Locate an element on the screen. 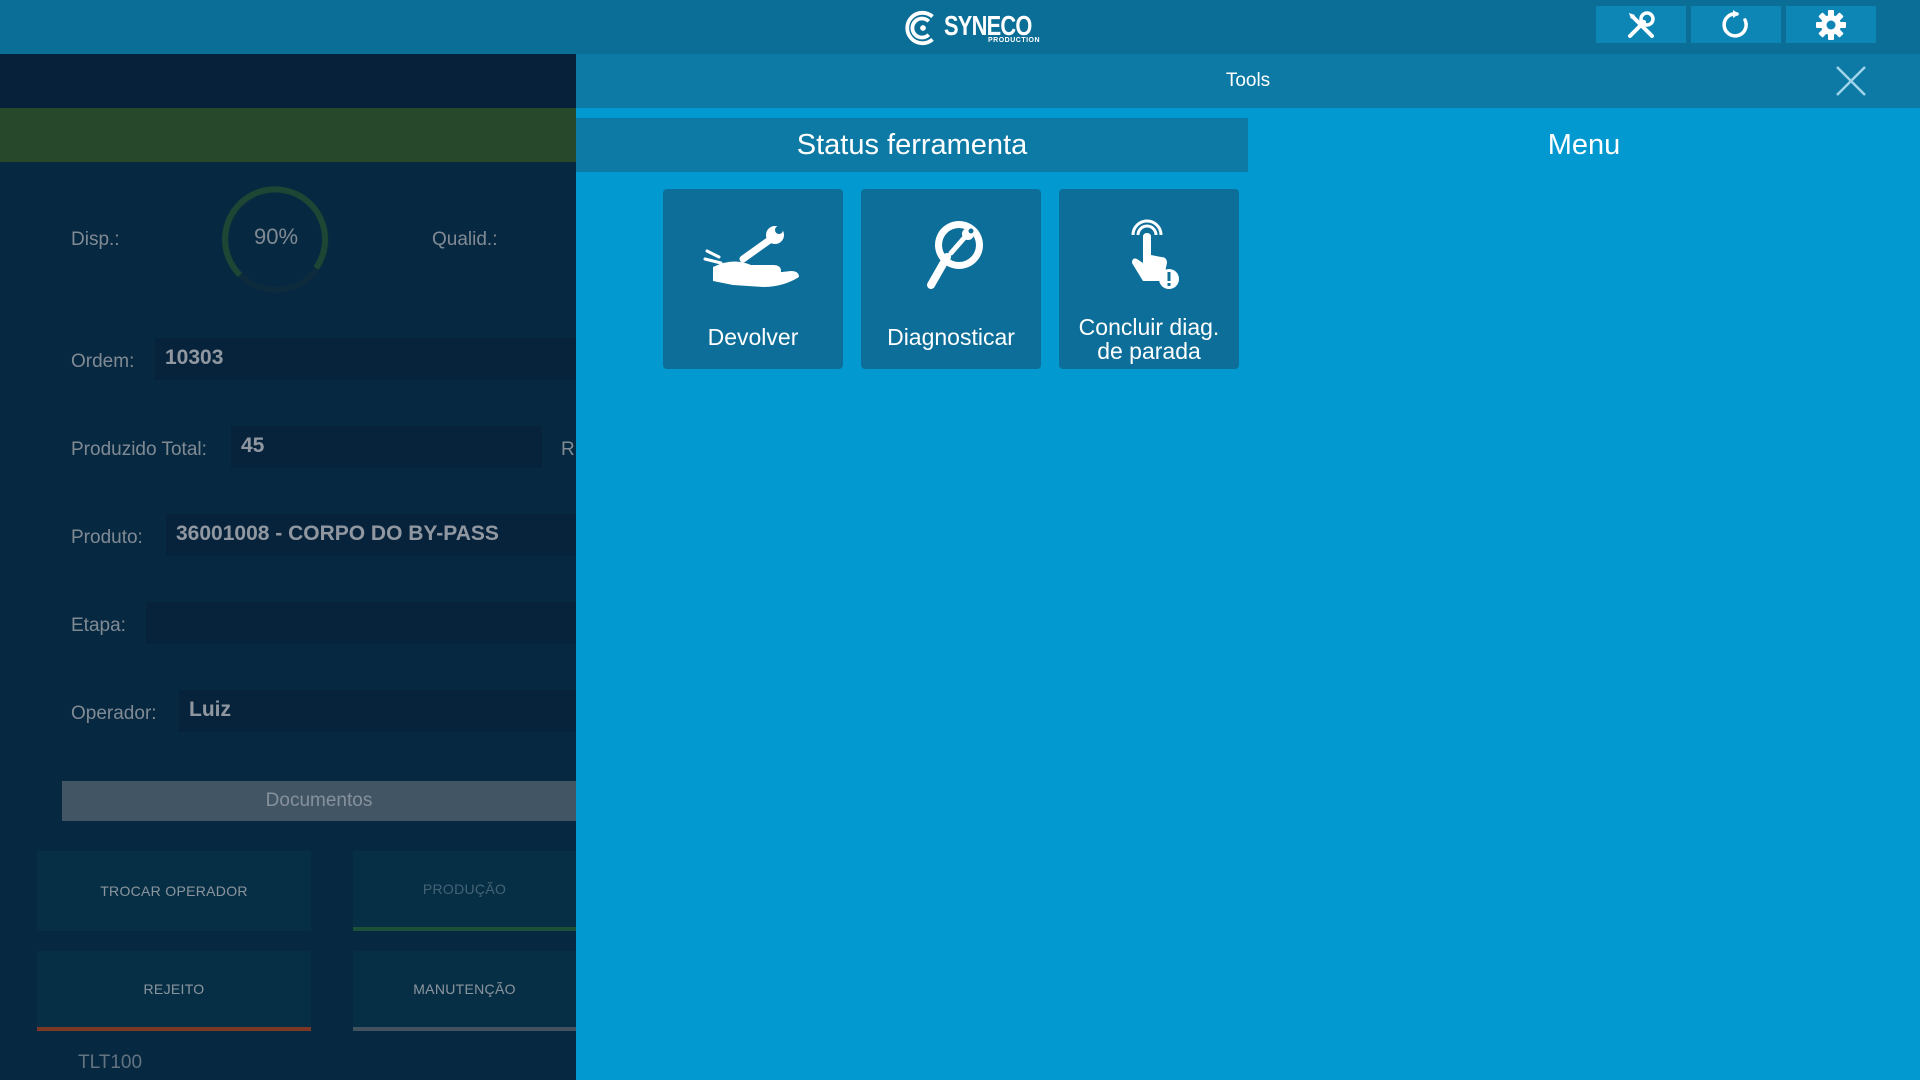  refresh-button is located at coordinates (1736, 24).